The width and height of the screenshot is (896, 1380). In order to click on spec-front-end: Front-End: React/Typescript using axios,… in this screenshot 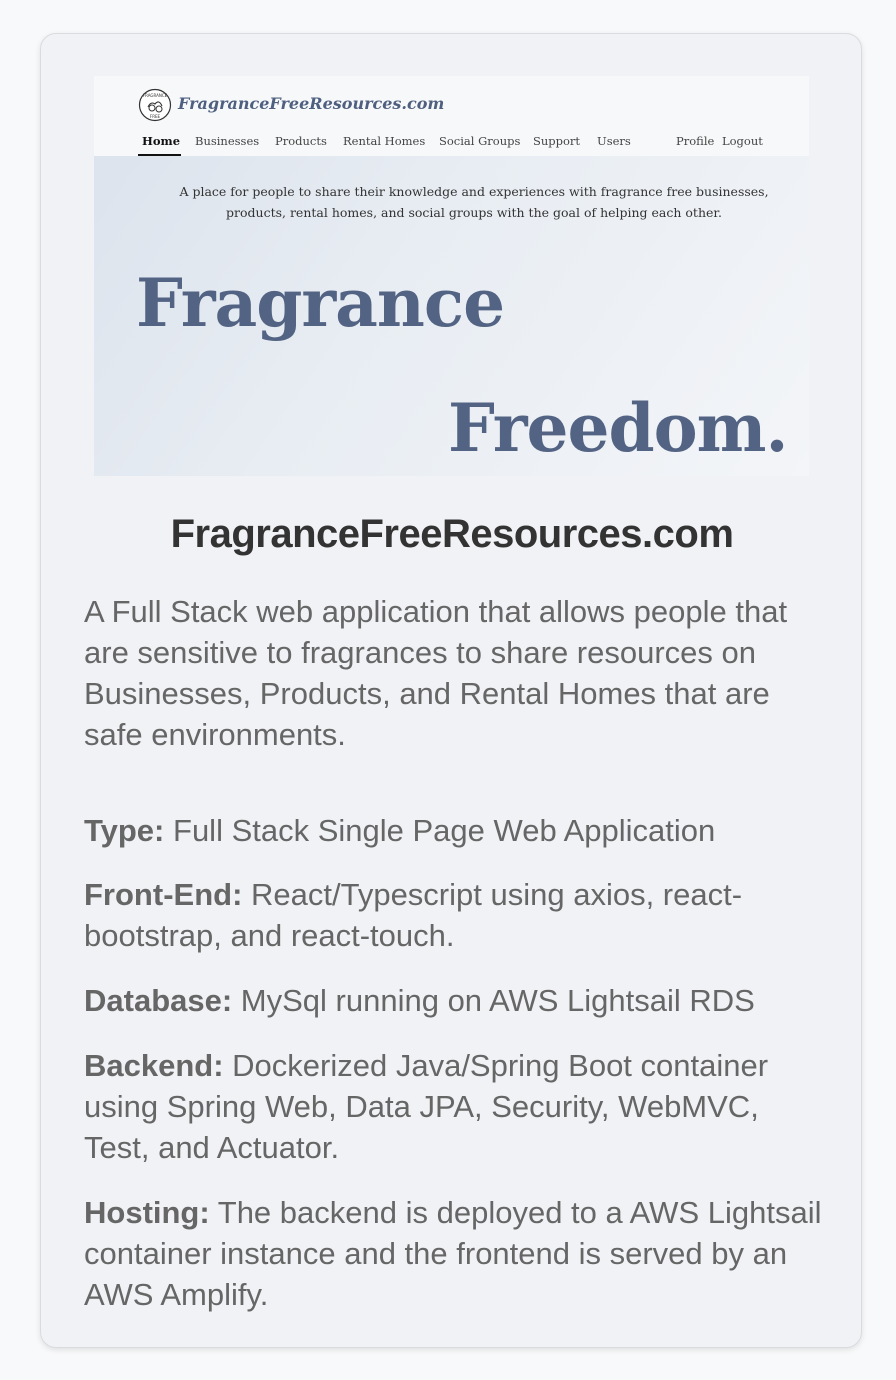, I will do `click(456, 915)`.